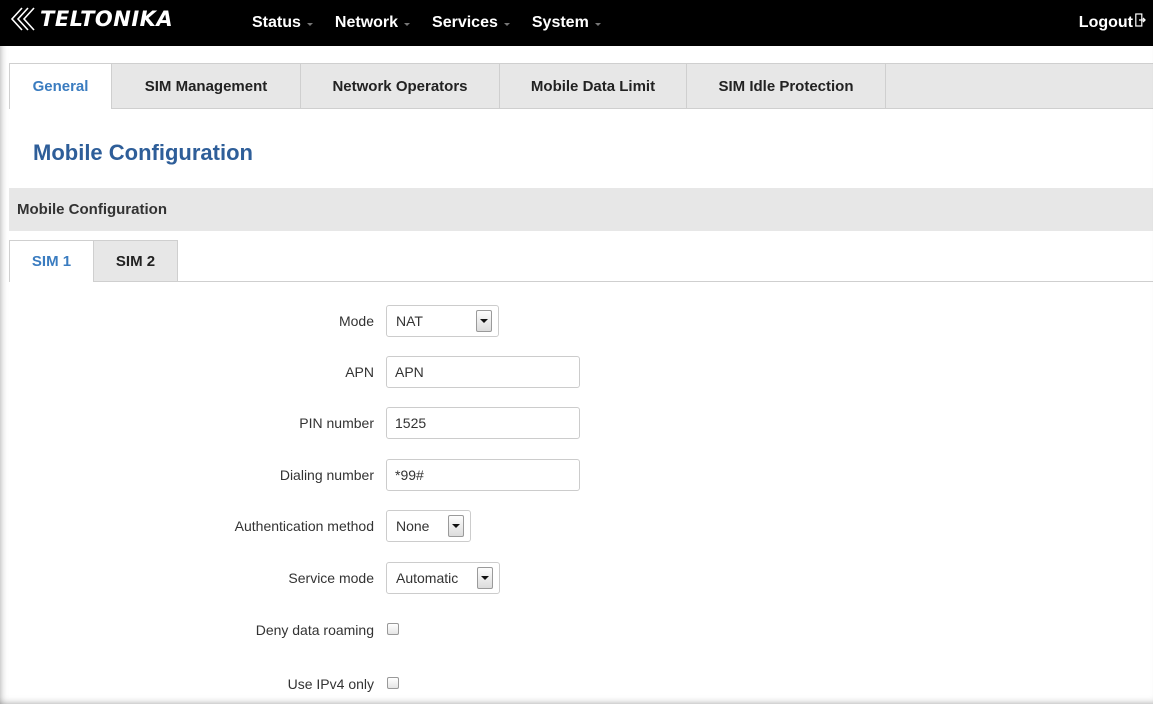 The image size is (1153, 704). What do you see at coordinates (427, 578) in the screenshot?
I see `service-value: Automatic` at bounding box center [427, 578].